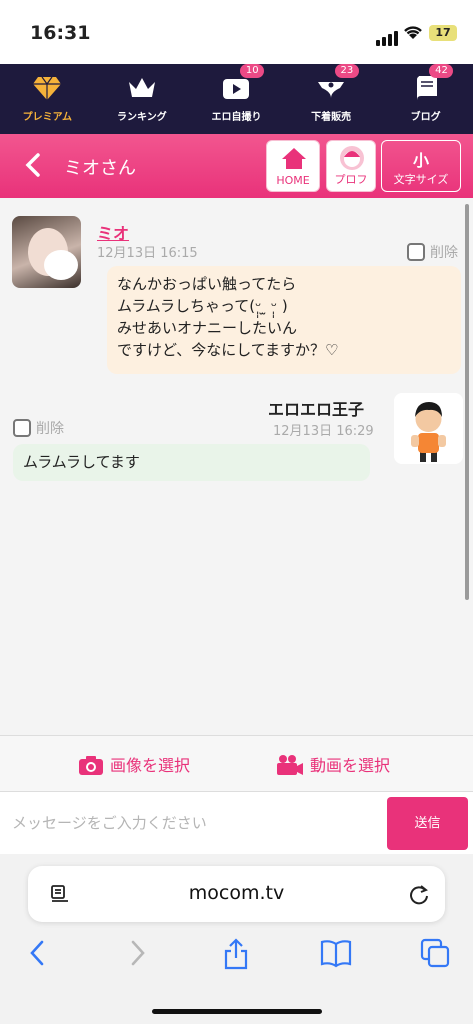  Describe the element at coordinates (331, 99) in the screenshot. I see `nav-item-underwear: 23 下着販売` at that location.